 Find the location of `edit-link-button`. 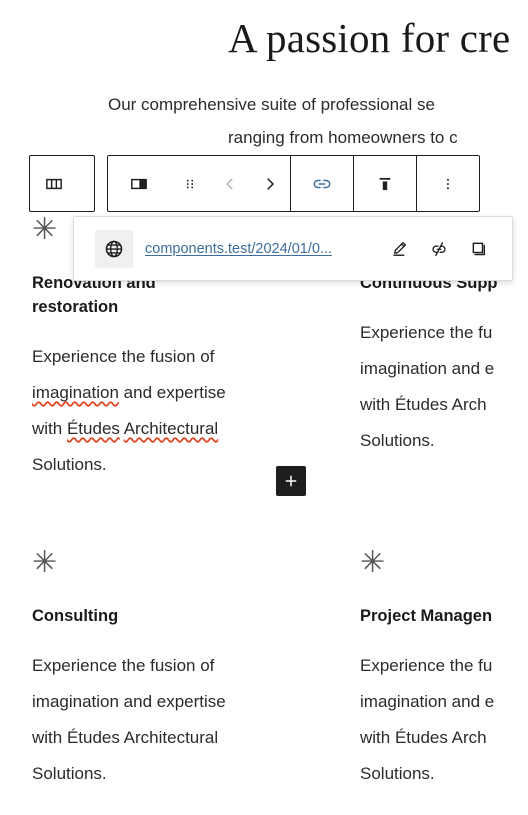

edit-link-button is located at coordinates (399, 249).